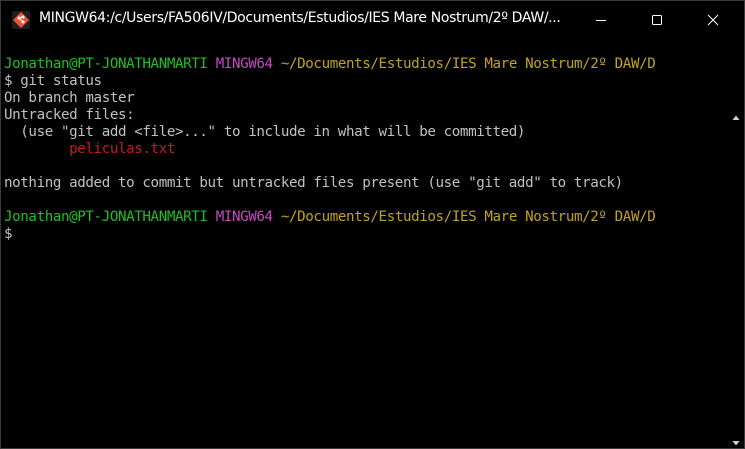 This screenshot has height=449, width=745. I want to click on close-button, so click(713, 20).